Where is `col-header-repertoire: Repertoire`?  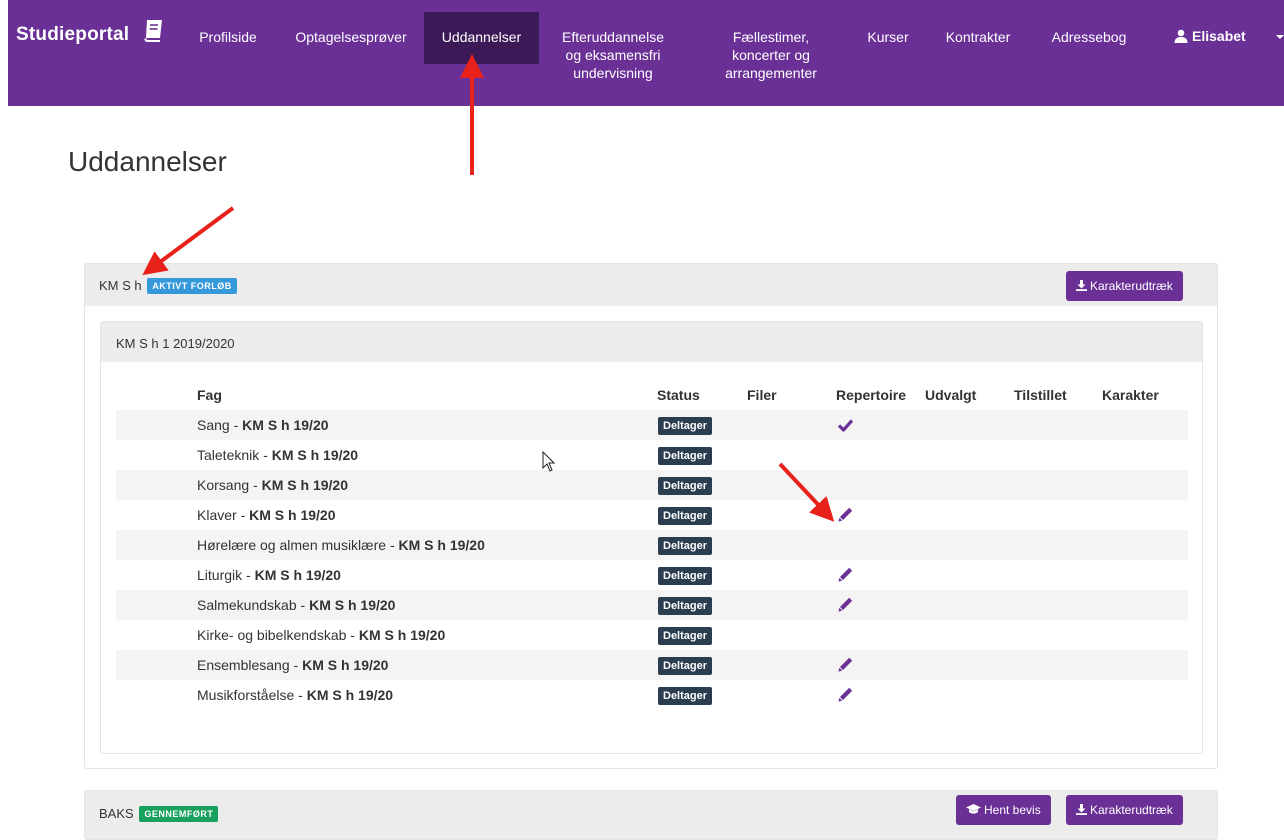
col-header-repertoire: Repertoire is located at coordinates (871, 395).